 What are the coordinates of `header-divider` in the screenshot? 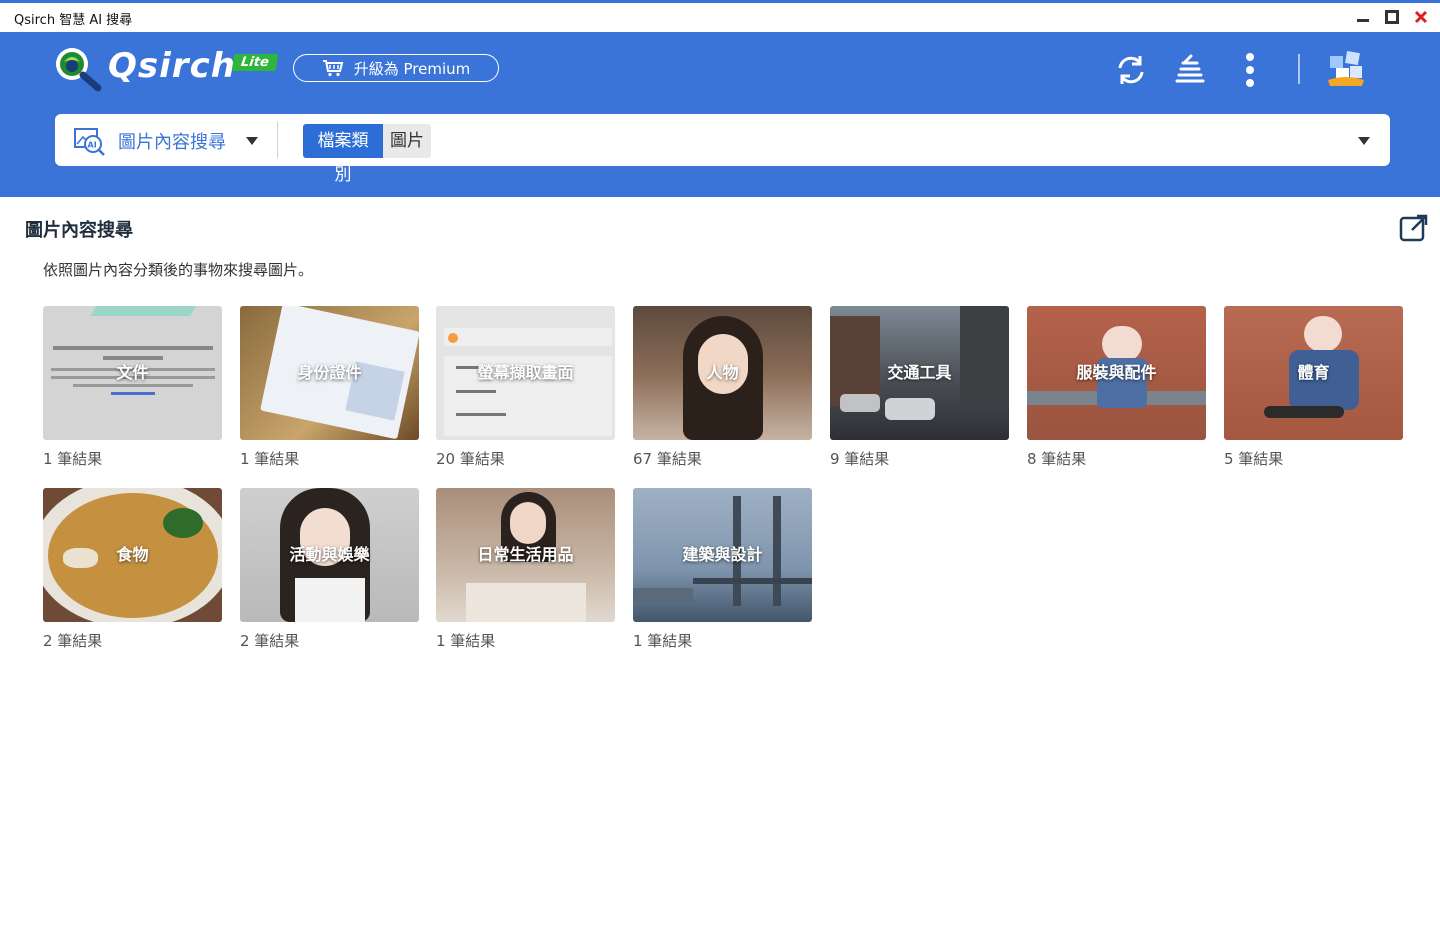 It's located at (1299, 69).